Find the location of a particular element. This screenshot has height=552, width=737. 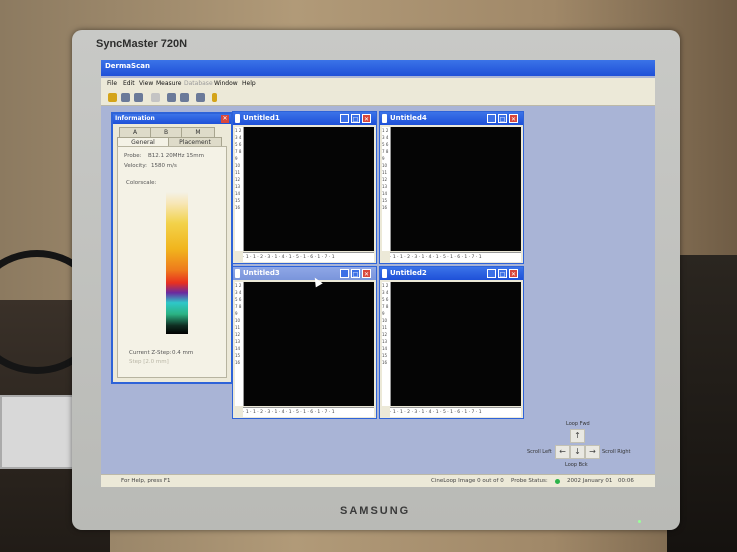

window-title-bar: Untitled3 _ □ ✕ is located at coordinates (304, 273).